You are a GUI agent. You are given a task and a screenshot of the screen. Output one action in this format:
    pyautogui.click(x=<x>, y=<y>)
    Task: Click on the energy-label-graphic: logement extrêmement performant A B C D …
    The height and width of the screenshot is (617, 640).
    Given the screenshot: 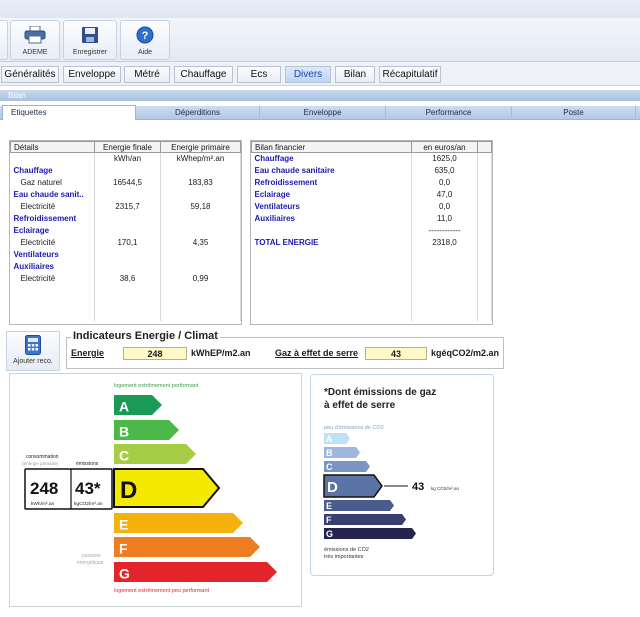 What is the action you would take?
    pyautogui.click(x=149, y=488)
    